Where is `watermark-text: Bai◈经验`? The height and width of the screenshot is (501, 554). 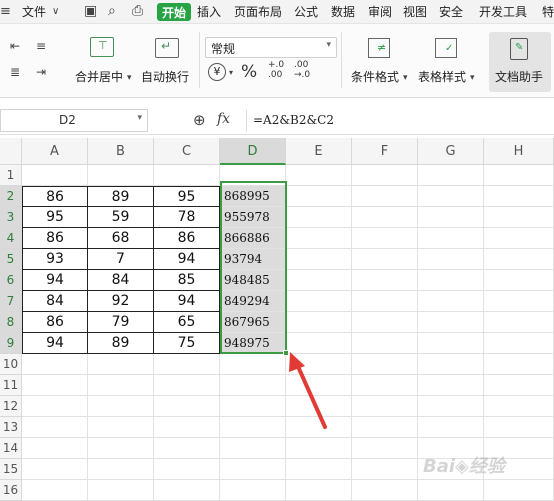 watermark-text: Bai◈经验 is located at coordinates (464, 466).